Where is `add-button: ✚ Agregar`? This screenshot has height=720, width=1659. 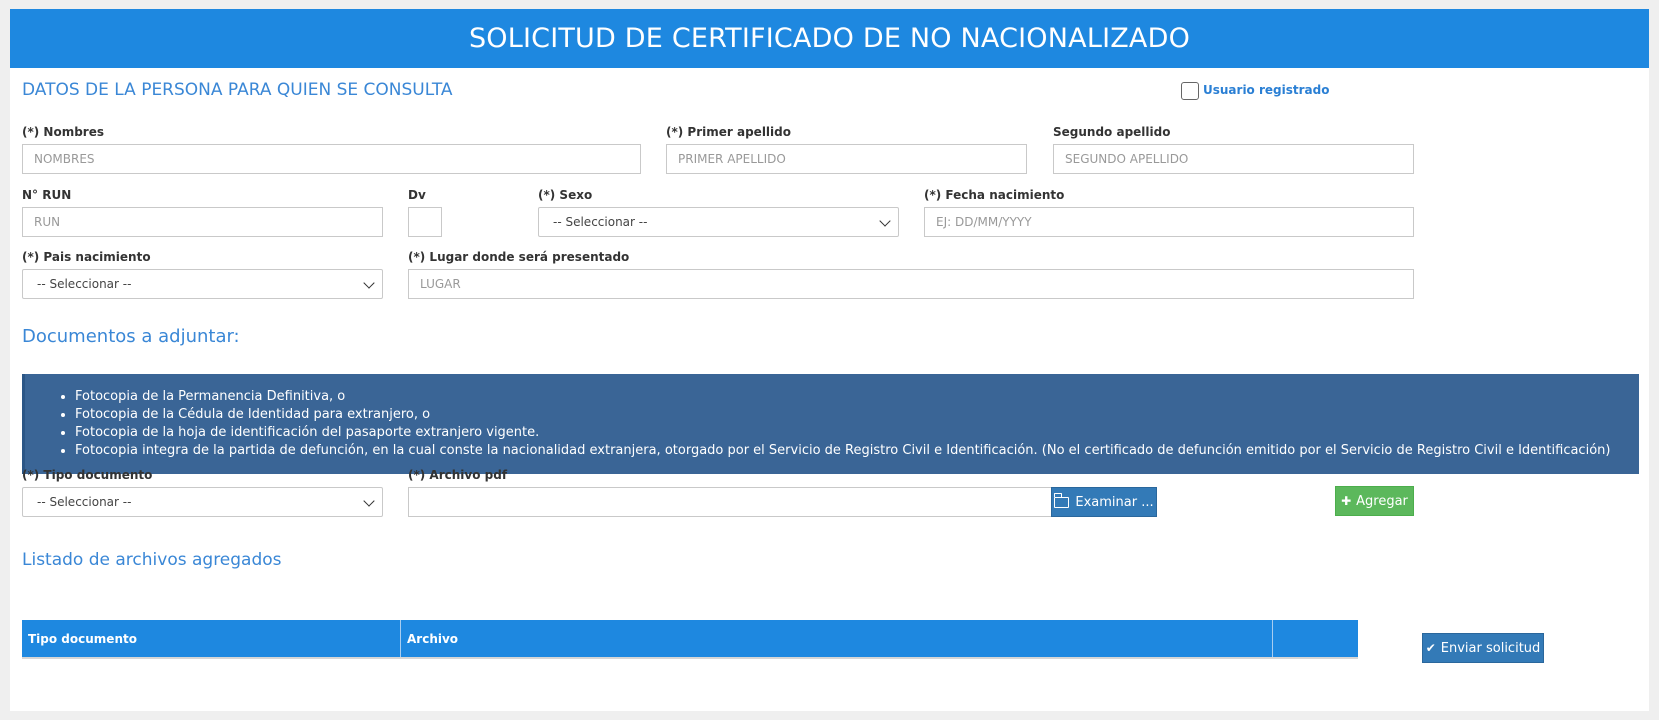
add-button: ✚ Agregar is located at coordinates (1374, 501).